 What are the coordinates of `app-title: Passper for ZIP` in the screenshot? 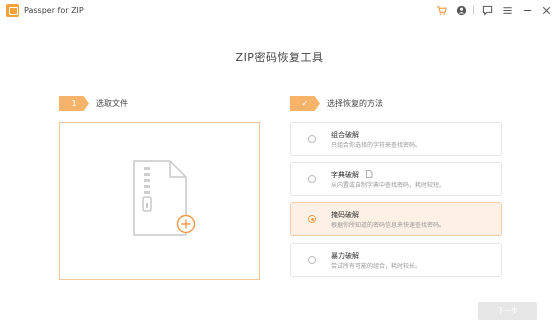 It's located at (54, 10).